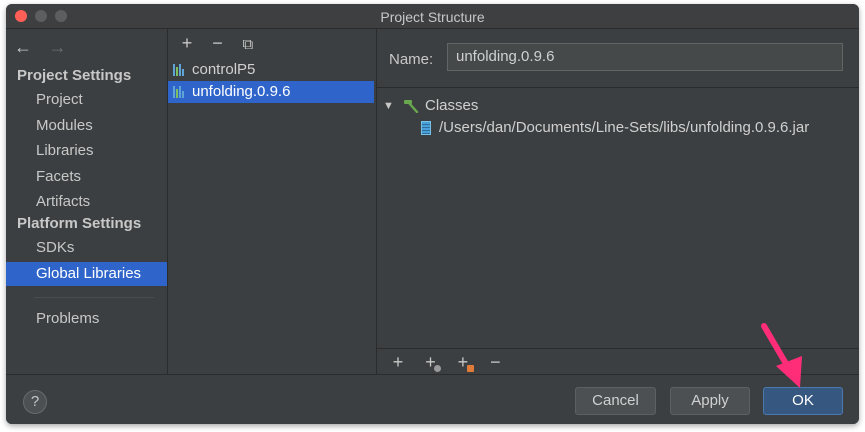 The height and width of the screenshot is (432, 865). I want to click on nav-item-facets: Facets, so click(86, 177).